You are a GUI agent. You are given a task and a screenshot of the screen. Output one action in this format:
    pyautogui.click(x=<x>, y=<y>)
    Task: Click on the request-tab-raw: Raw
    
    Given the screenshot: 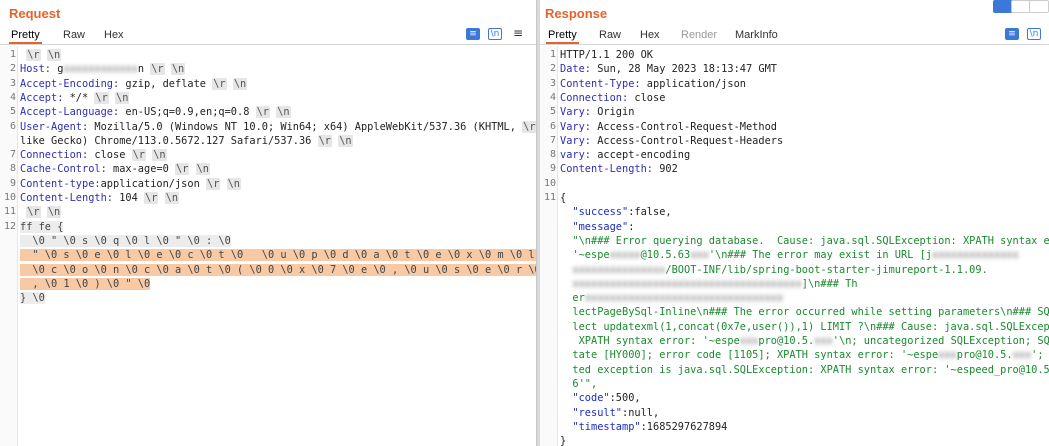 What is the action you would take?
    pyautogui.click(x=74, y=36)
    